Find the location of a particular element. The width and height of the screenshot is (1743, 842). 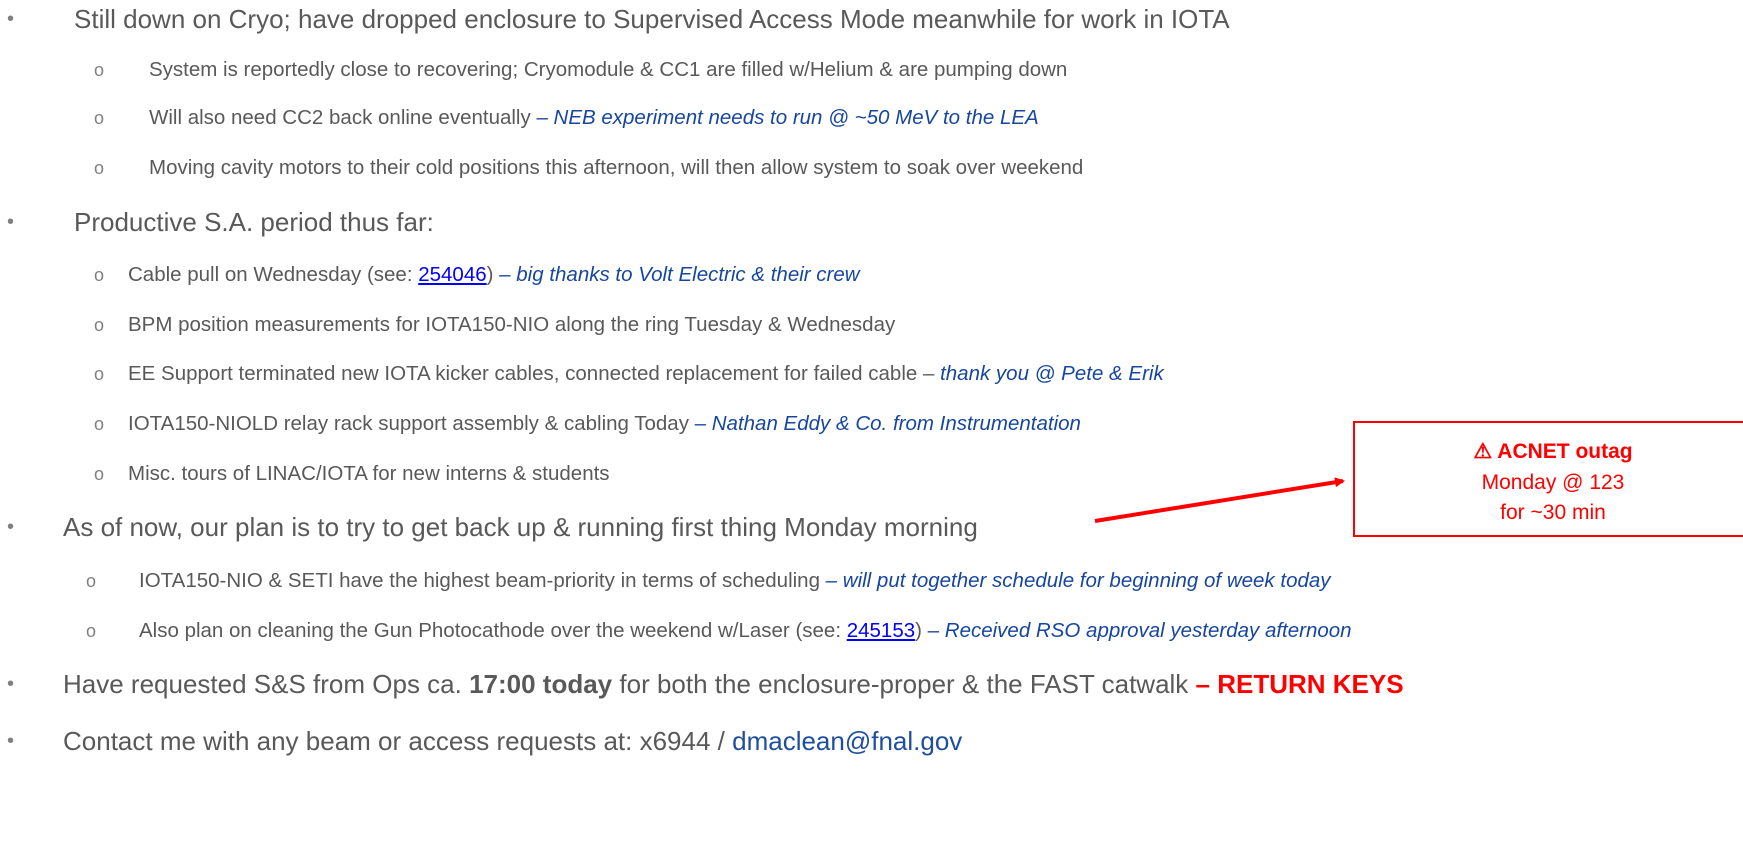

callout-line-duration: for ~30 min is located at coordinates (1553, 512).